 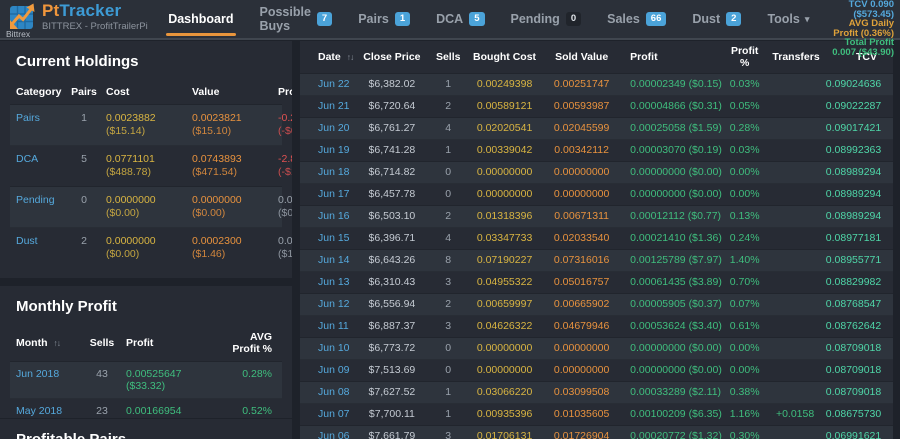 What do you see at coordinates (257, 411) in the screenshot?
I see `avg-profit-pct: 0.52%` at bounding box center [257, 411].